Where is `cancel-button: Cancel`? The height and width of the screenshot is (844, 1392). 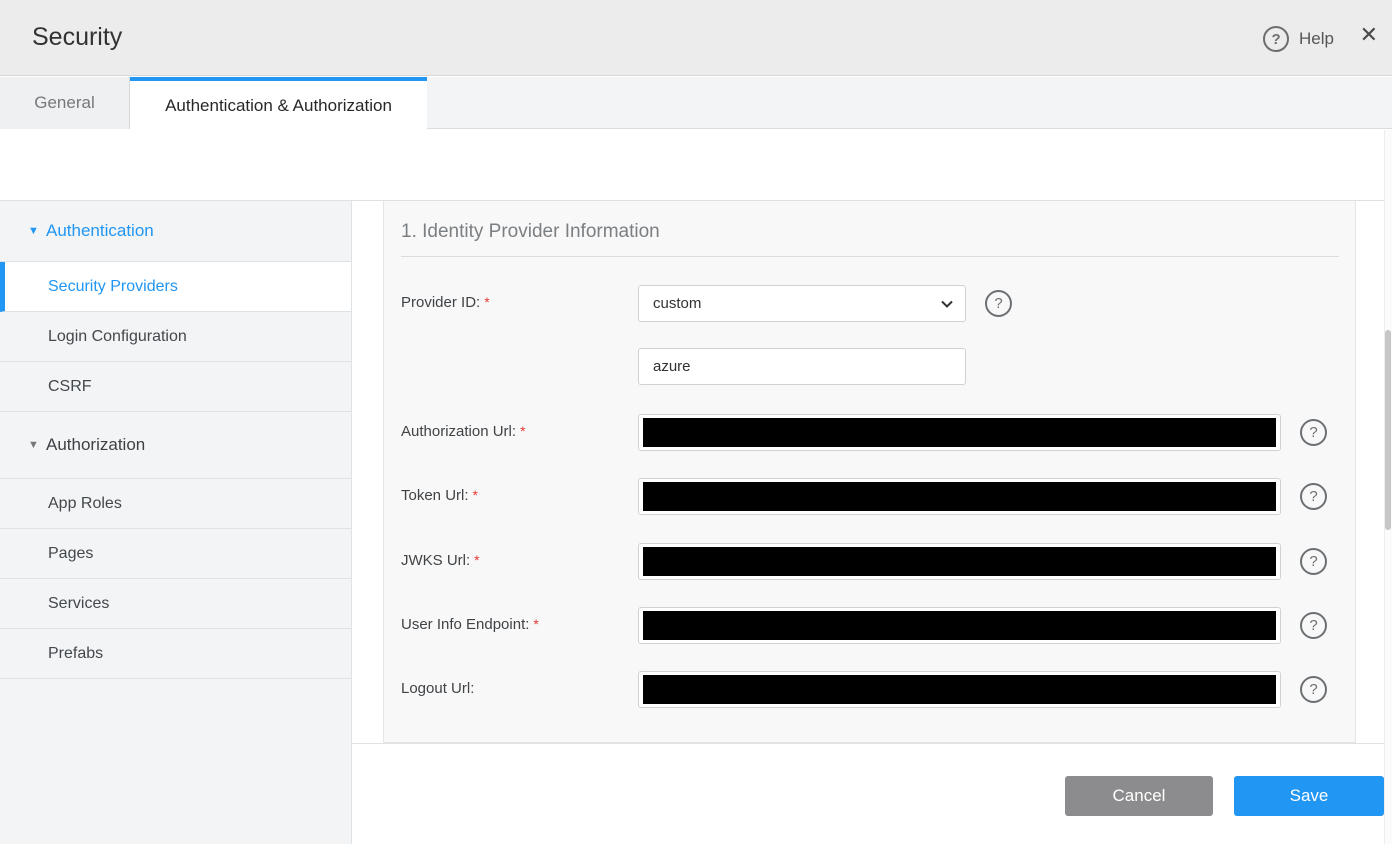
cancel-button: Cancel is located at coordinates (1139, 796).